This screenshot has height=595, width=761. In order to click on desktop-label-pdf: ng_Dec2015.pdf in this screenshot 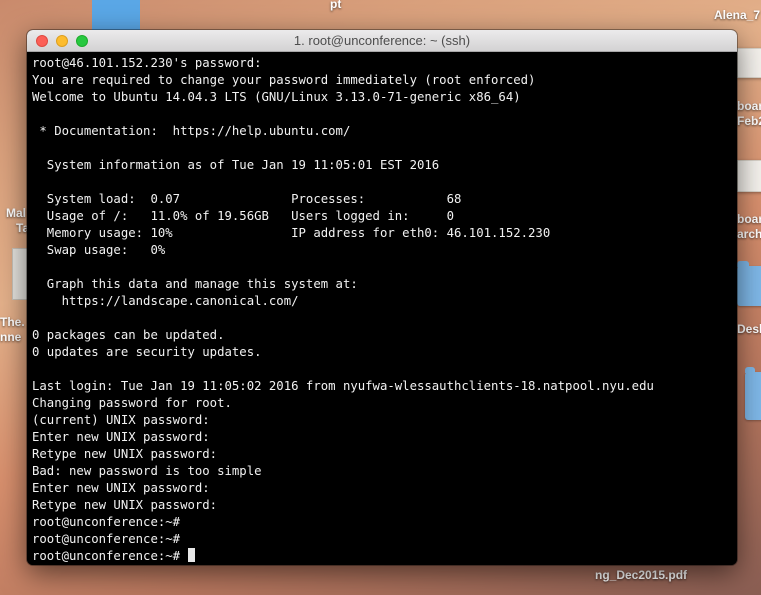, I will do `click(641, 575)`.